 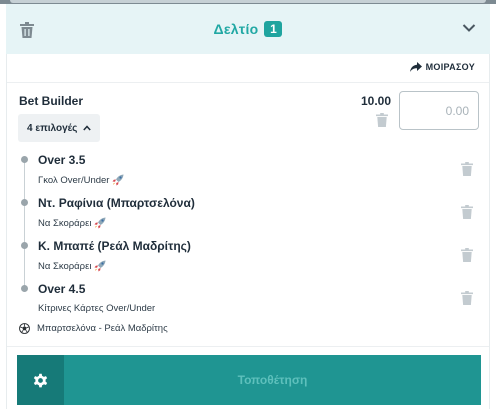 What do you see at coordinates (87, 128) in the screenshot?
I see `chevron-up-icon` at bounding box center [87, 128].